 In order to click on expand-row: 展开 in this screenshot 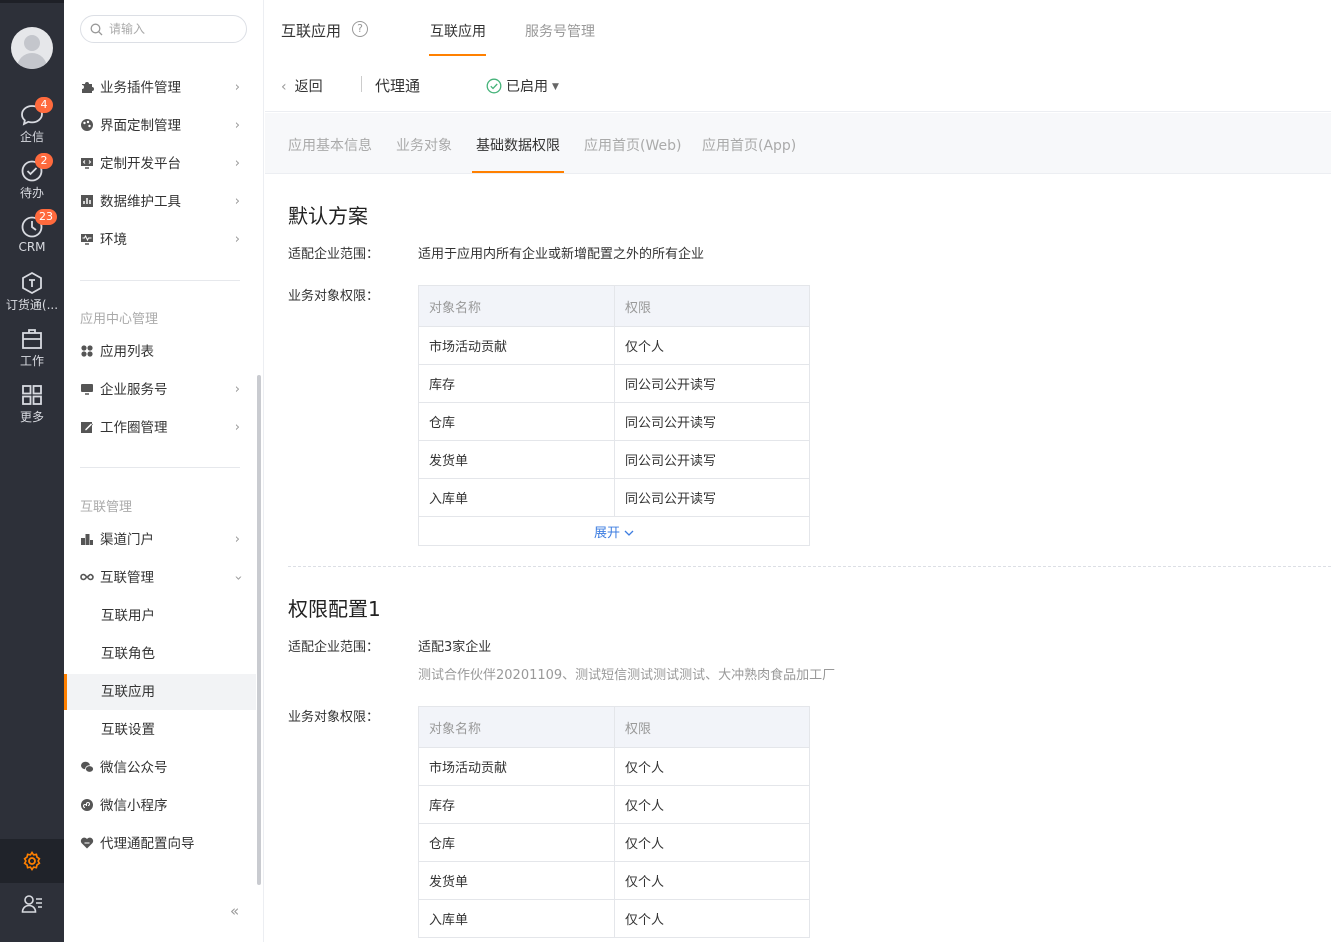, I will do `click(614, 531)`.